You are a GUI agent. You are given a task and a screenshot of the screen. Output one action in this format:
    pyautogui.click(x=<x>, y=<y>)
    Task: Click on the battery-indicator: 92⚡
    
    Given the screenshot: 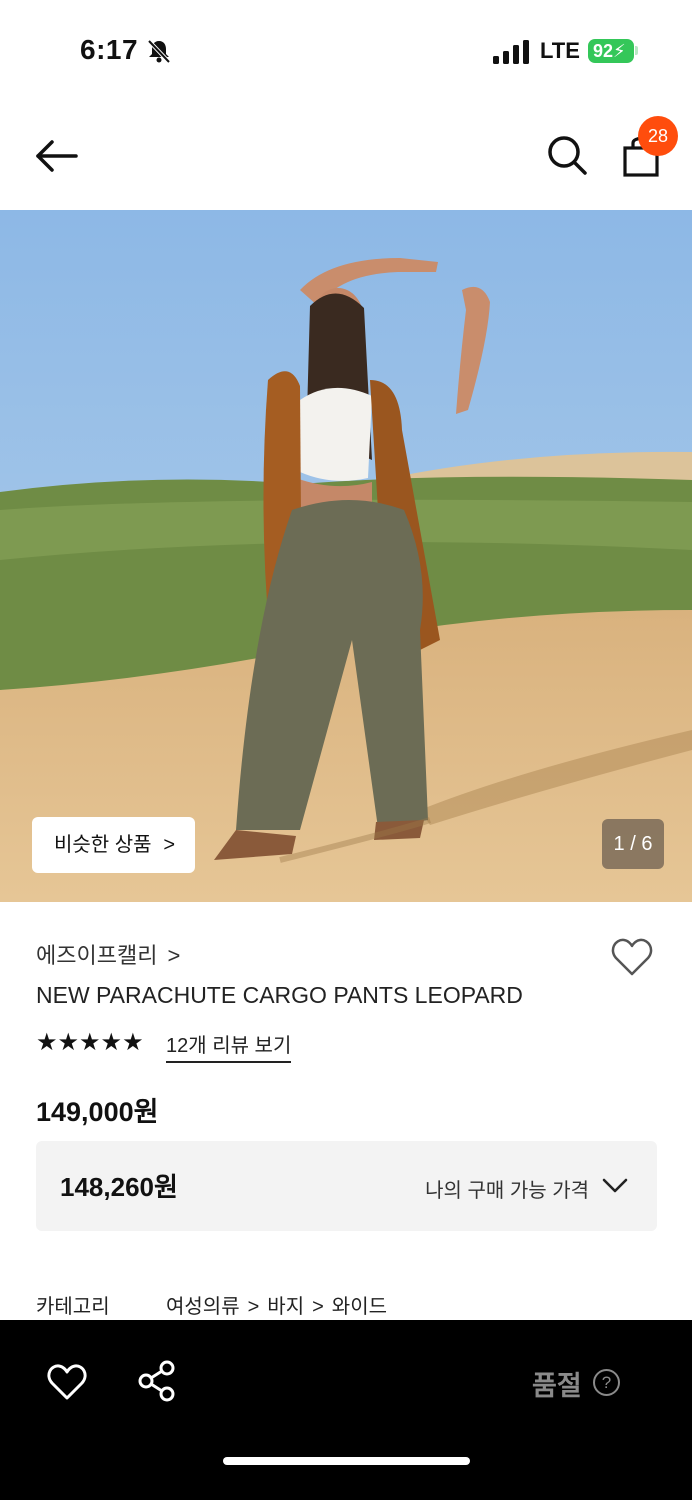 What is the action you would take?
    pyautogui.click(x=611, y=51)
    